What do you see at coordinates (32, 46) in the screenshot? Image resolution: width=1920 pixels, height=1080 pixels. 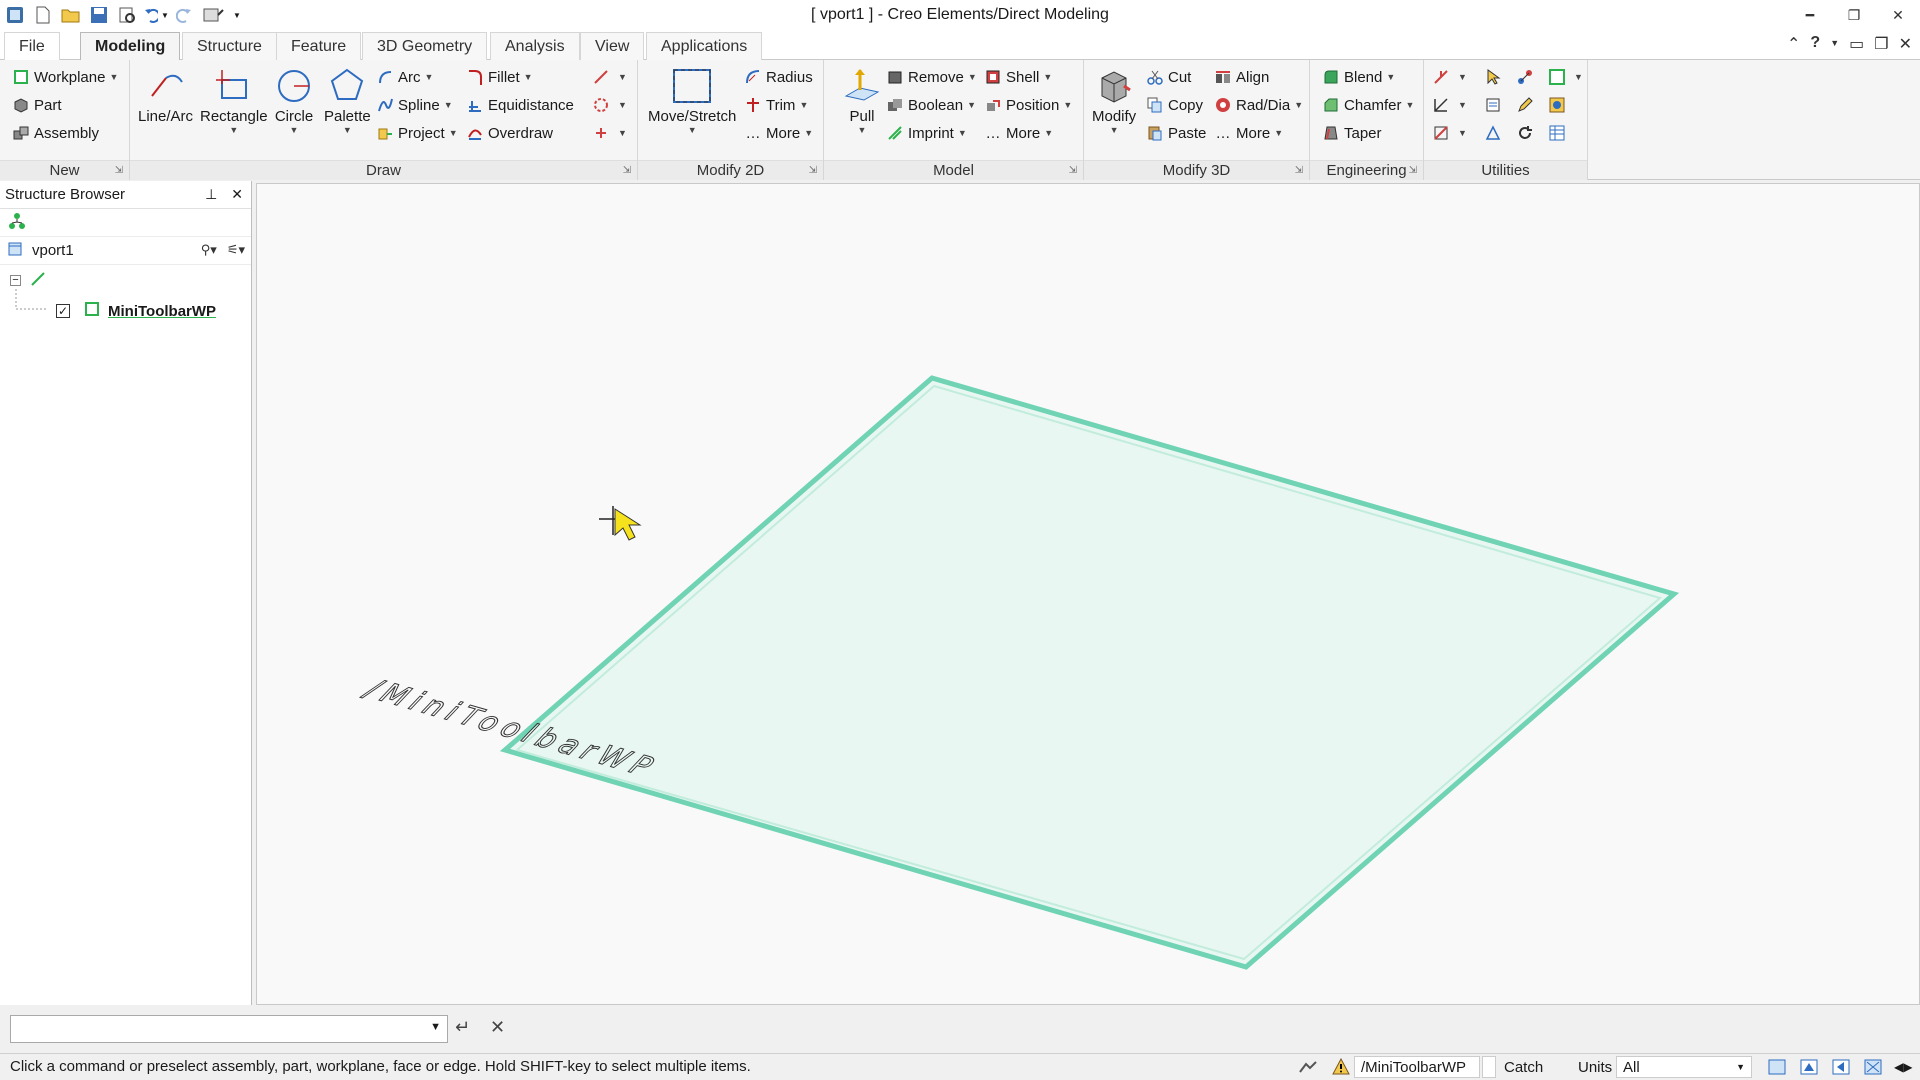 I see `tab-file: File` at bounding box center [32, 46].